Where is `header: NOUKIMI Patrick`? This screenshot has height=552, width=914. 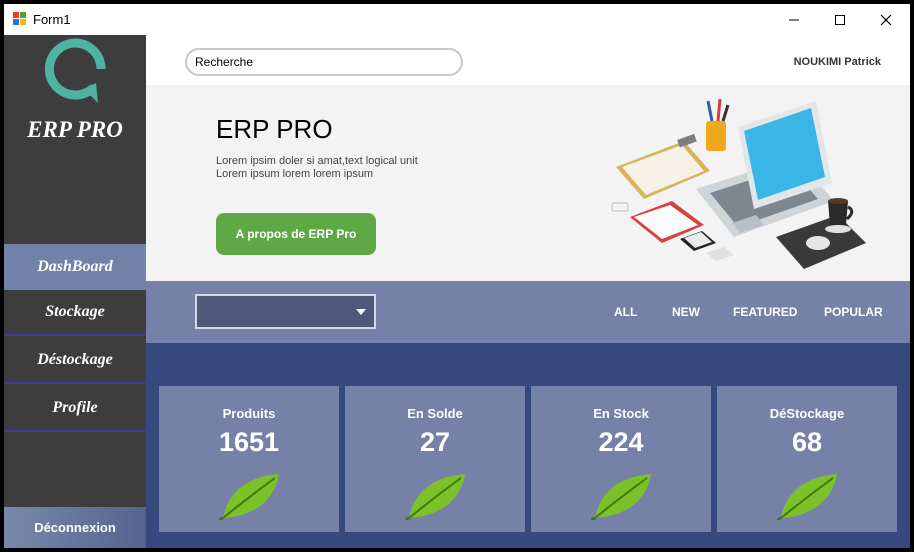 header: NOUKIMI Patrick is located at coordinates (528, 60).